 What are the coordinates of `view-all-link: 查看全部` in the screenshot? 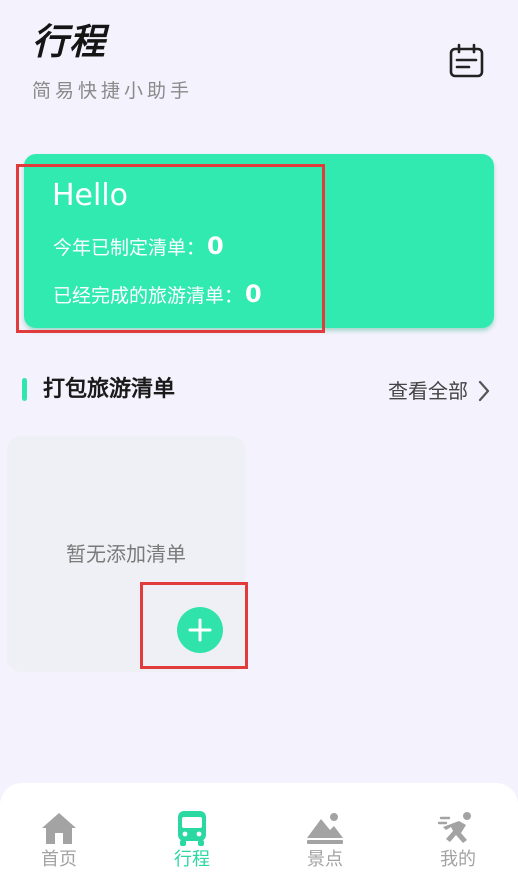 It's located at (439, 391).